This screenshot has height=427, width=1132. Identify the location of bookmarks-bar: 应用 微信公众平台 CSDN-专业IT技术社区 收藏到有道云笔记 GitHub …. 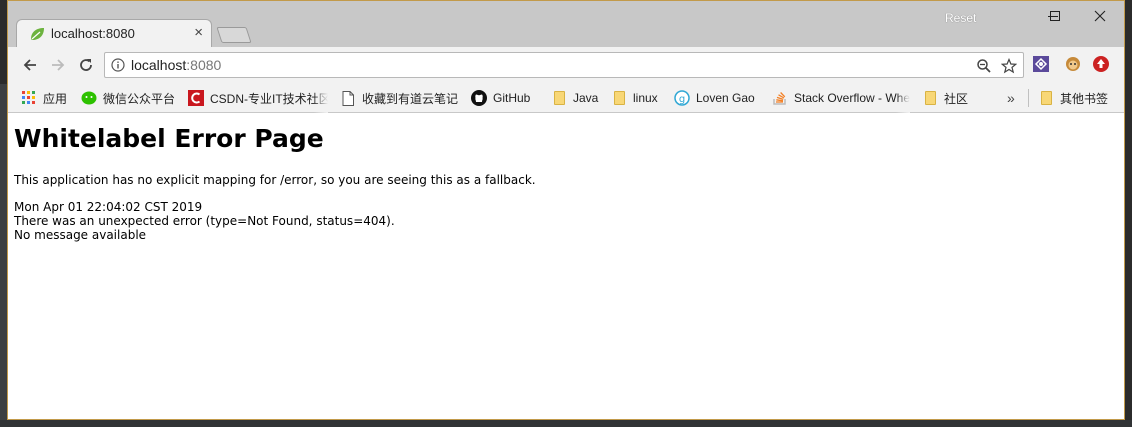
(566, 98).